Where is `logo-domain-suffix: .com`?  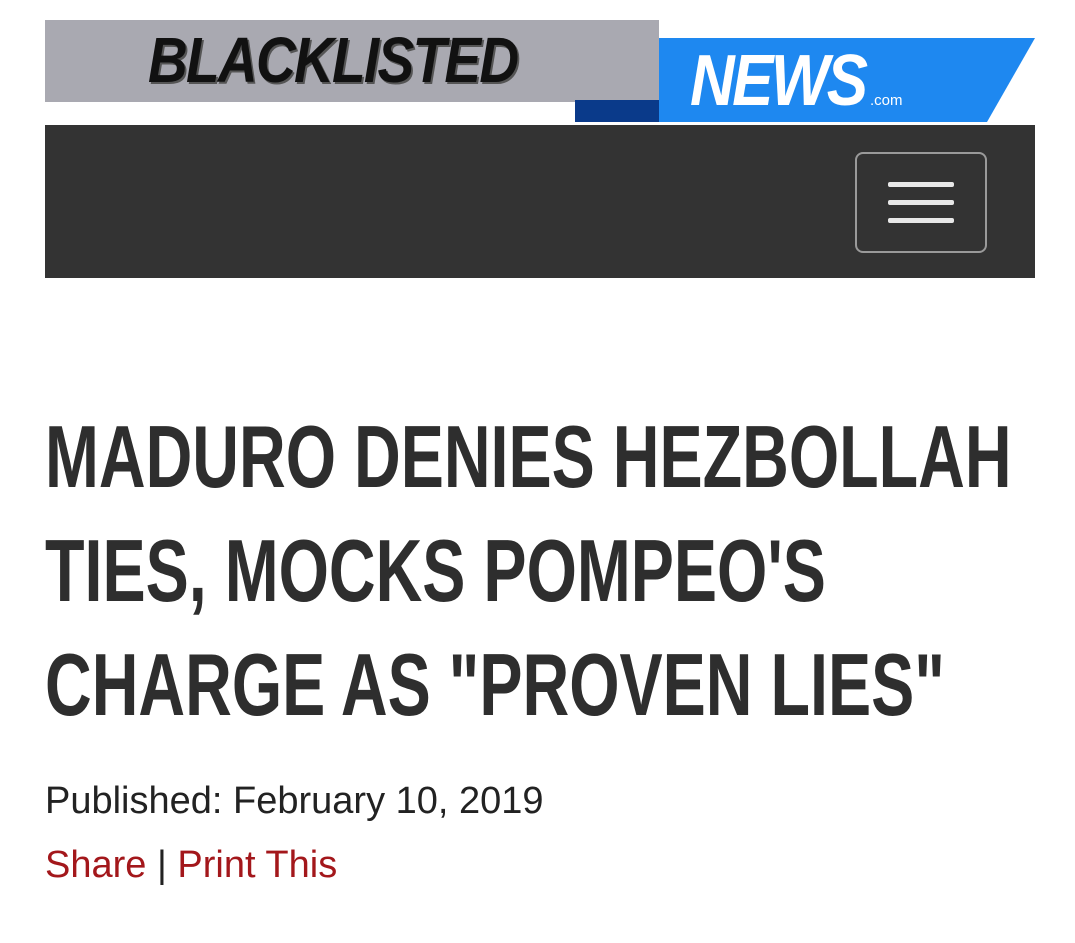 logo-domain-suffix: .com is located at coordinates (886, 100).